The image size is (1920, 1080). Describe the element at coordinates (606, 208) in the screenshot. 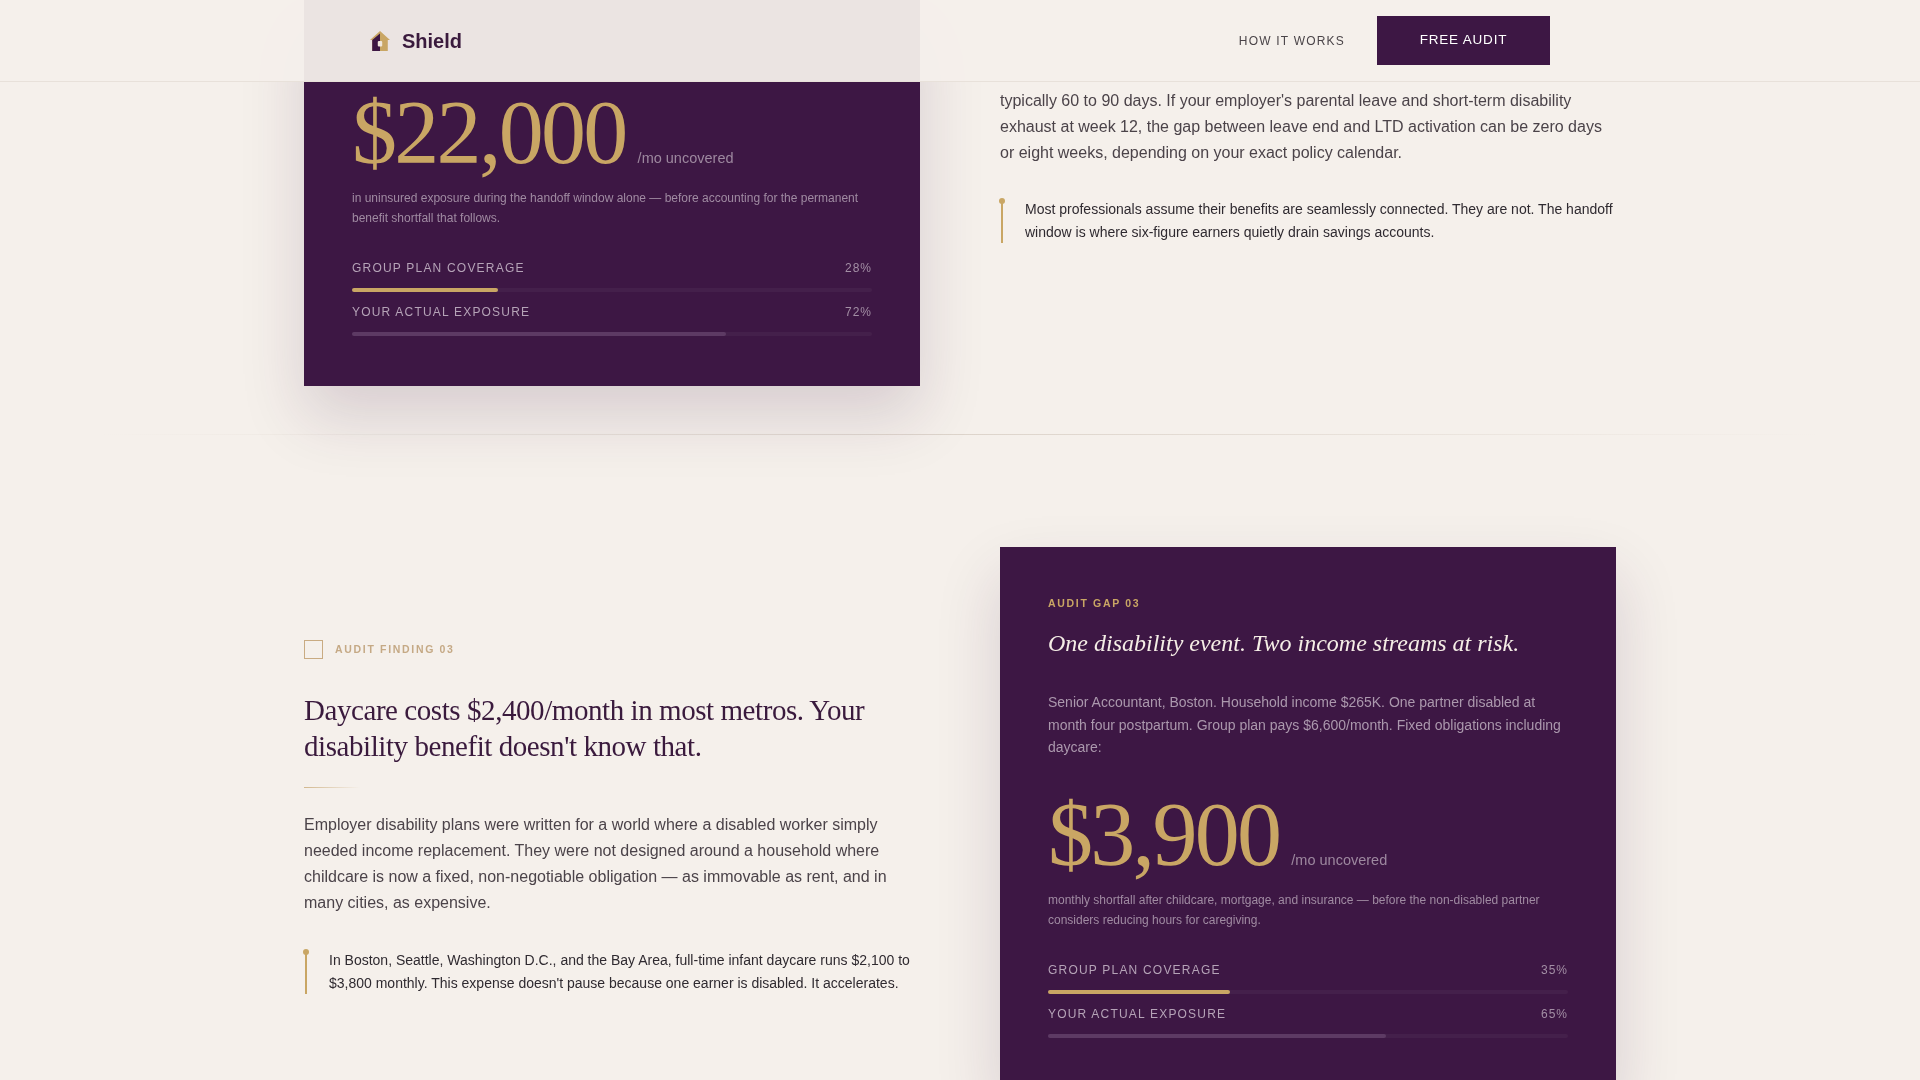

I see `amount-note: in uninsured exposure during the handoff window alone — before accounting for the permanent benefit shortfall that follows.` at that location.